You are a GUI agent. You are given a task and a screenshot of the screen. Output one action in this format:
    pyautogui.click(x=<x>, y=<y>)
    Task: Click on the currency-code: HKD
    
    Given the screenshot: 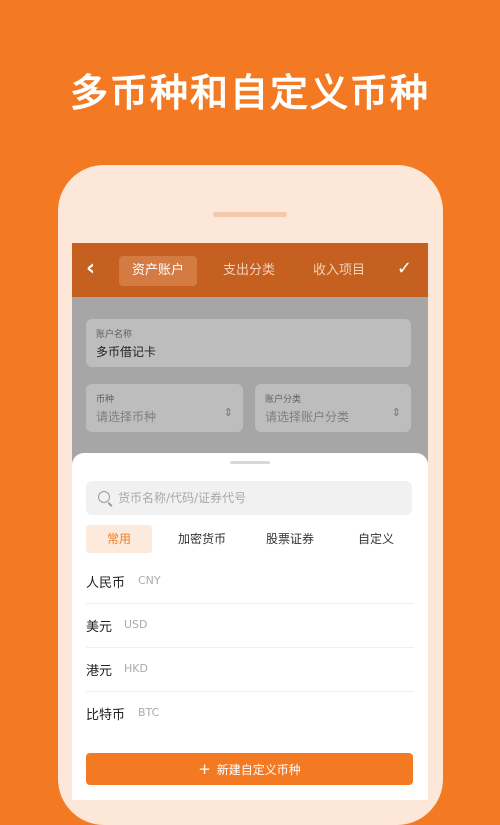 What is the action you would take?
    pyautogui.click(x=136, y=668)
    